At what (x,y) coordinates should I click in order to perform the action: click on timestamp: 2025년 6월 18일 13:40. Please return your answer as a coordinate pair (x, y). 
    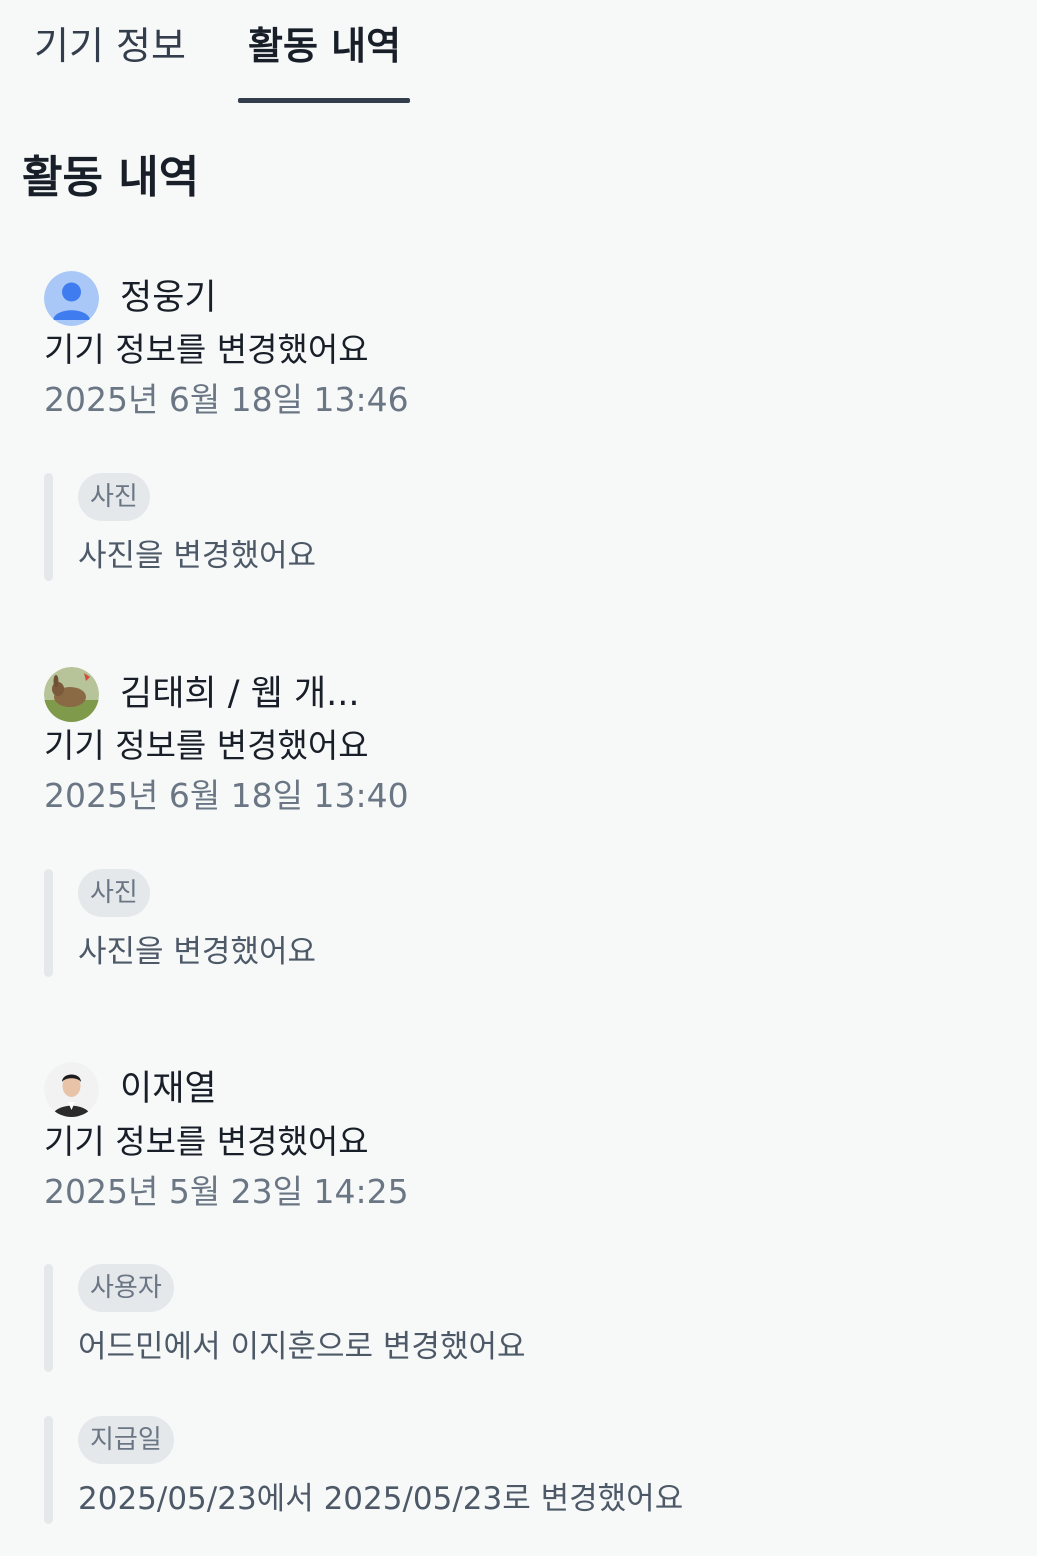
    Looking at the image, I should click on (226, 795).